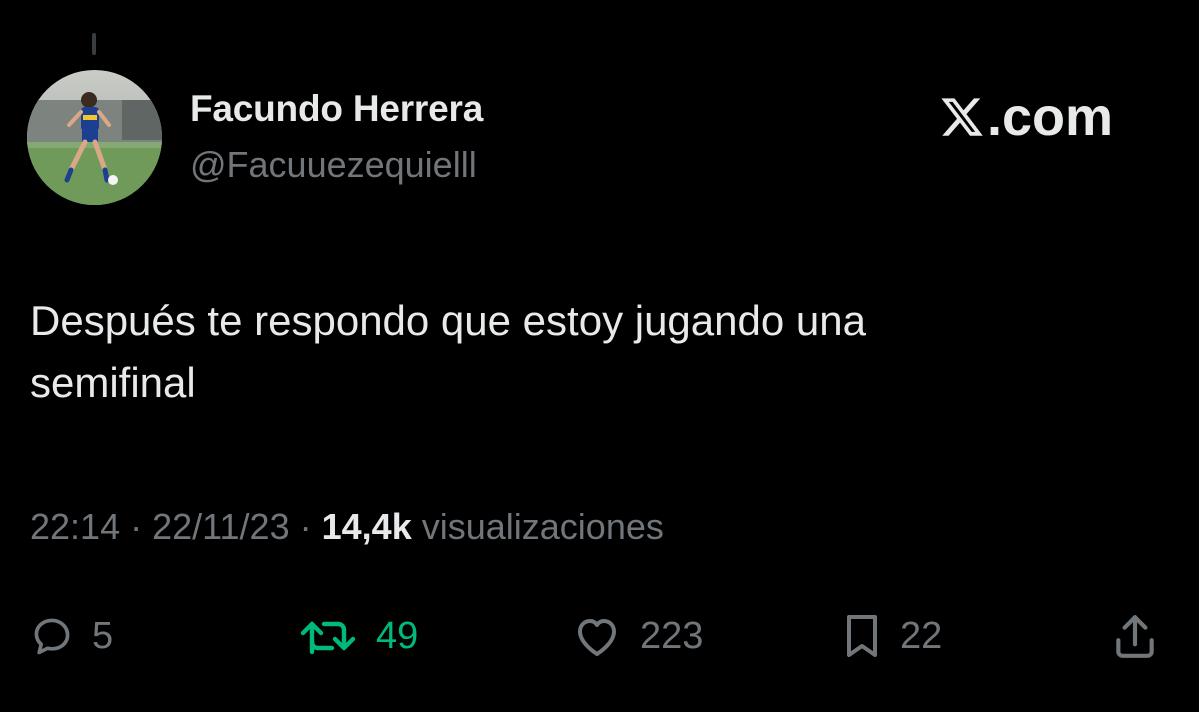 This screenshot has width=1199, height=712. Describe the element at coordinates (328, 638) in the screenshot. I see `retweet-icon` at that location.